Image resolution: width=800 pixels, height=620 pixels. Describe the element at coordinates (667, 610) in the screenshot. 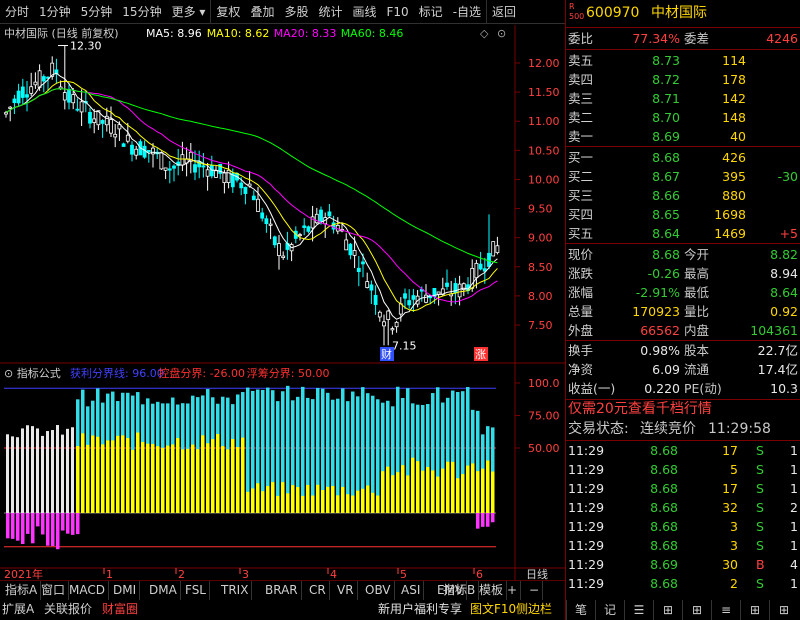

I see `bottom-icon-3: ⊞` at that location.